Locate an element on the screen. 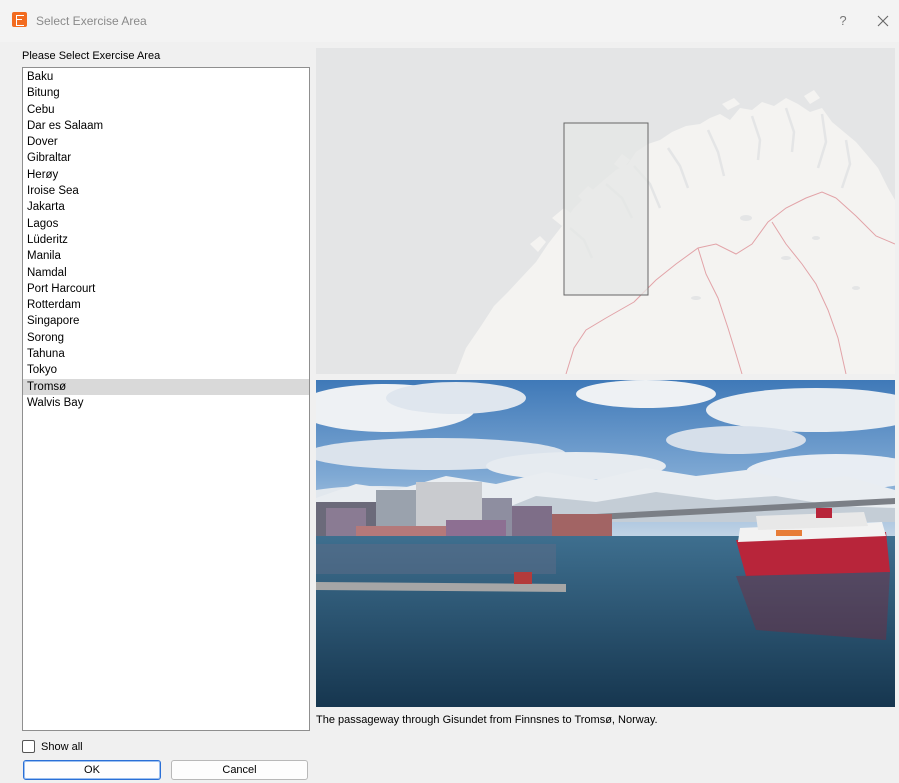  list-item: Lüderitz is located at coordinates (166, 240).